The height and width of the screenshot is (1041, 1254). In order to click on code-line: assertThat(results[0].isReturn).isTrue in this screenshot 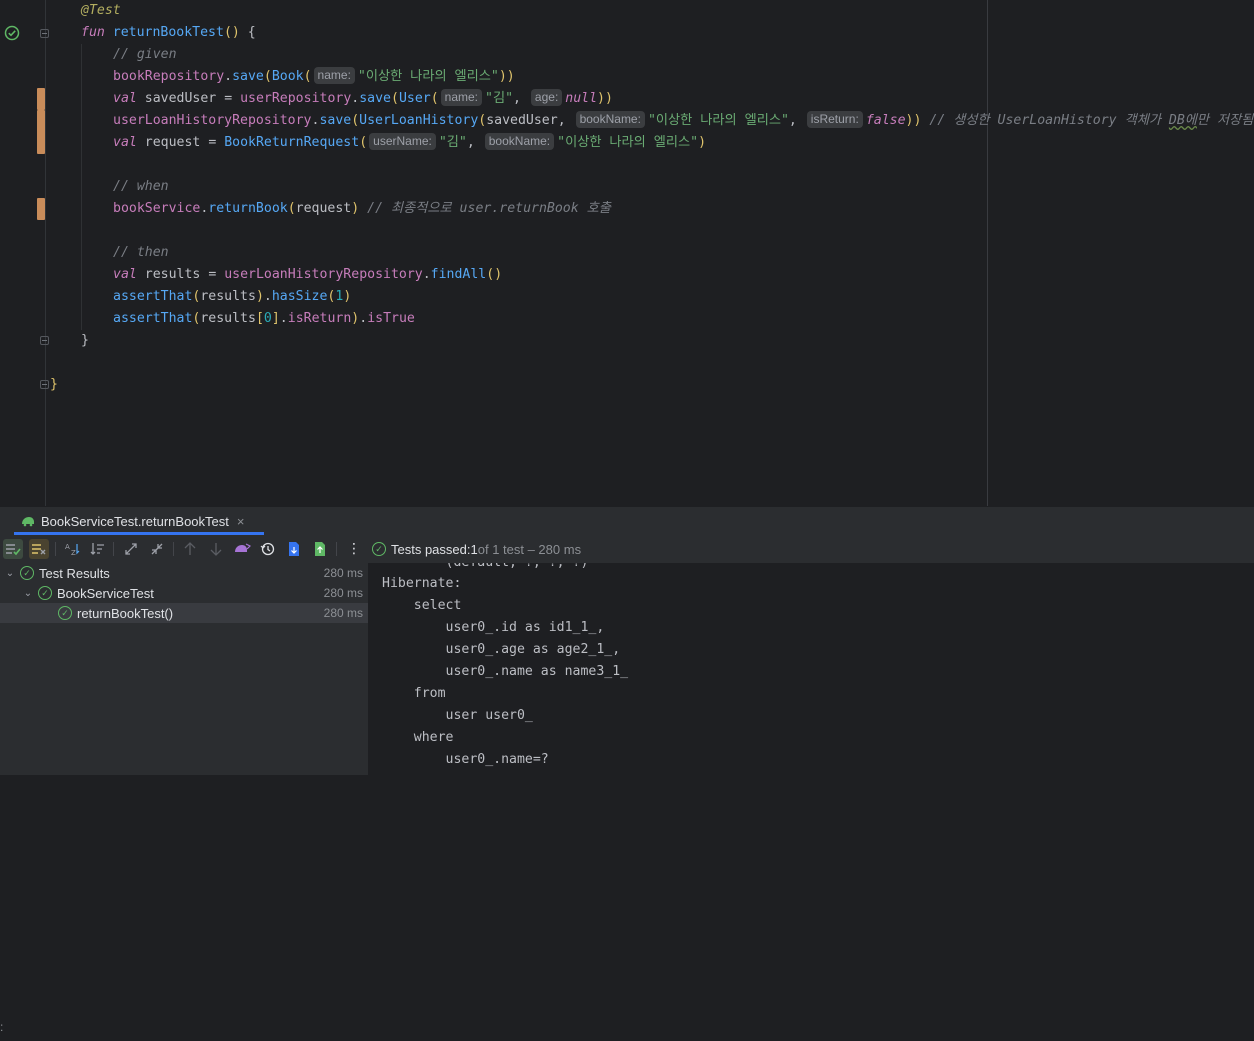, I will do `click(264, 318)`.